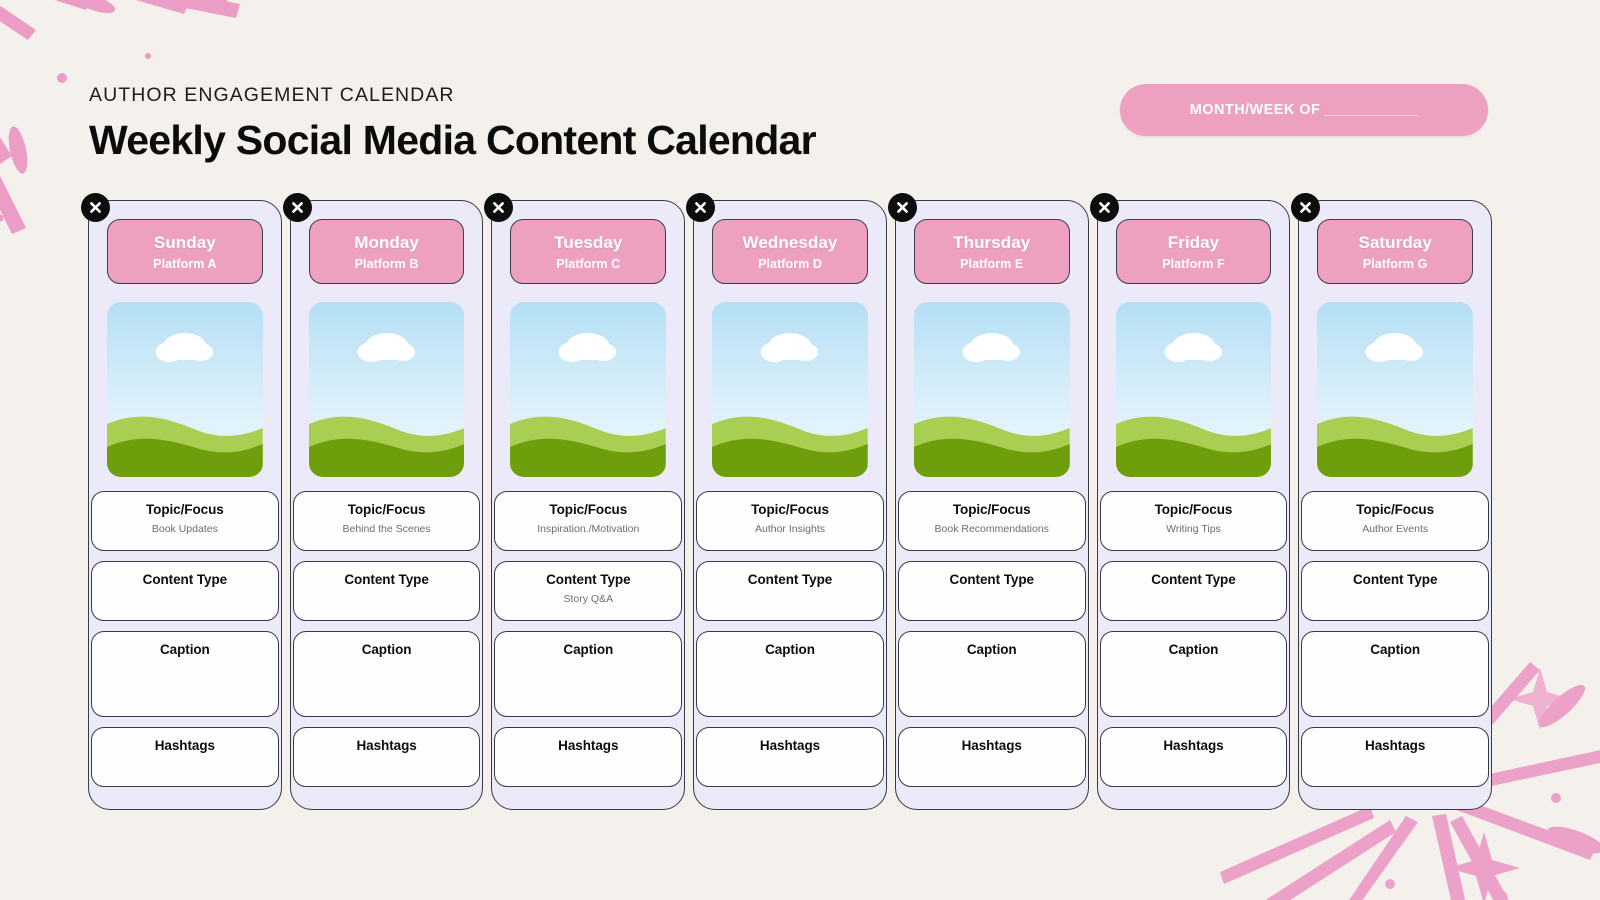 Image resolution: width=1600 pixels, height=900 pixels. I want to click on topic-focus-field: Topic/Focus Book Updates, so click(185, 521).